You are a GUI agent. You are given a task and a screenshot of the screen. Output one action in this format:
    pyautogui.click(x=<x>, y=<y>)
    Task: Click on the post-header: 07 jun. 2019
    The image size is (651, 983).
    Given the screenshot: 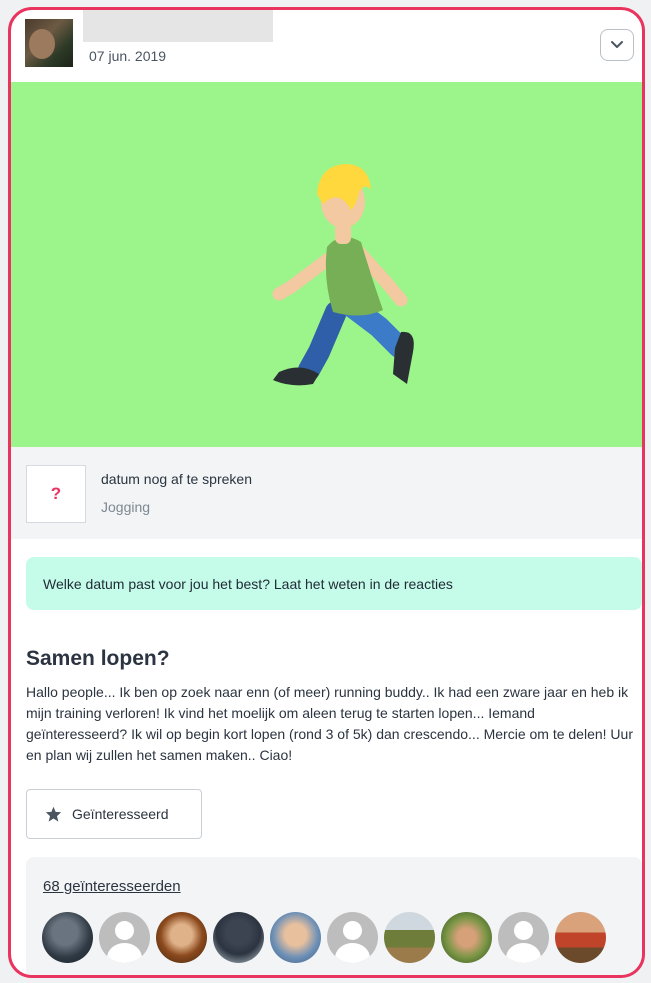 What is the action you would take?
    pyautogui.click(x=326, y=46)
    